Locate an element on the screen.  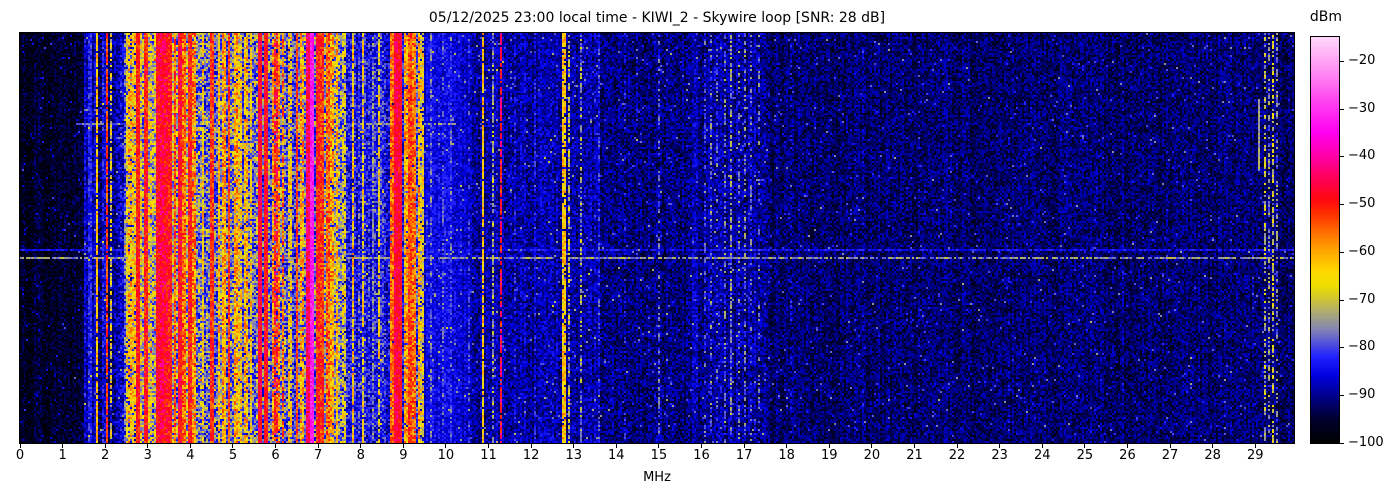
colorbar-tick-label: −30 is located at coordinates (1362, 108).